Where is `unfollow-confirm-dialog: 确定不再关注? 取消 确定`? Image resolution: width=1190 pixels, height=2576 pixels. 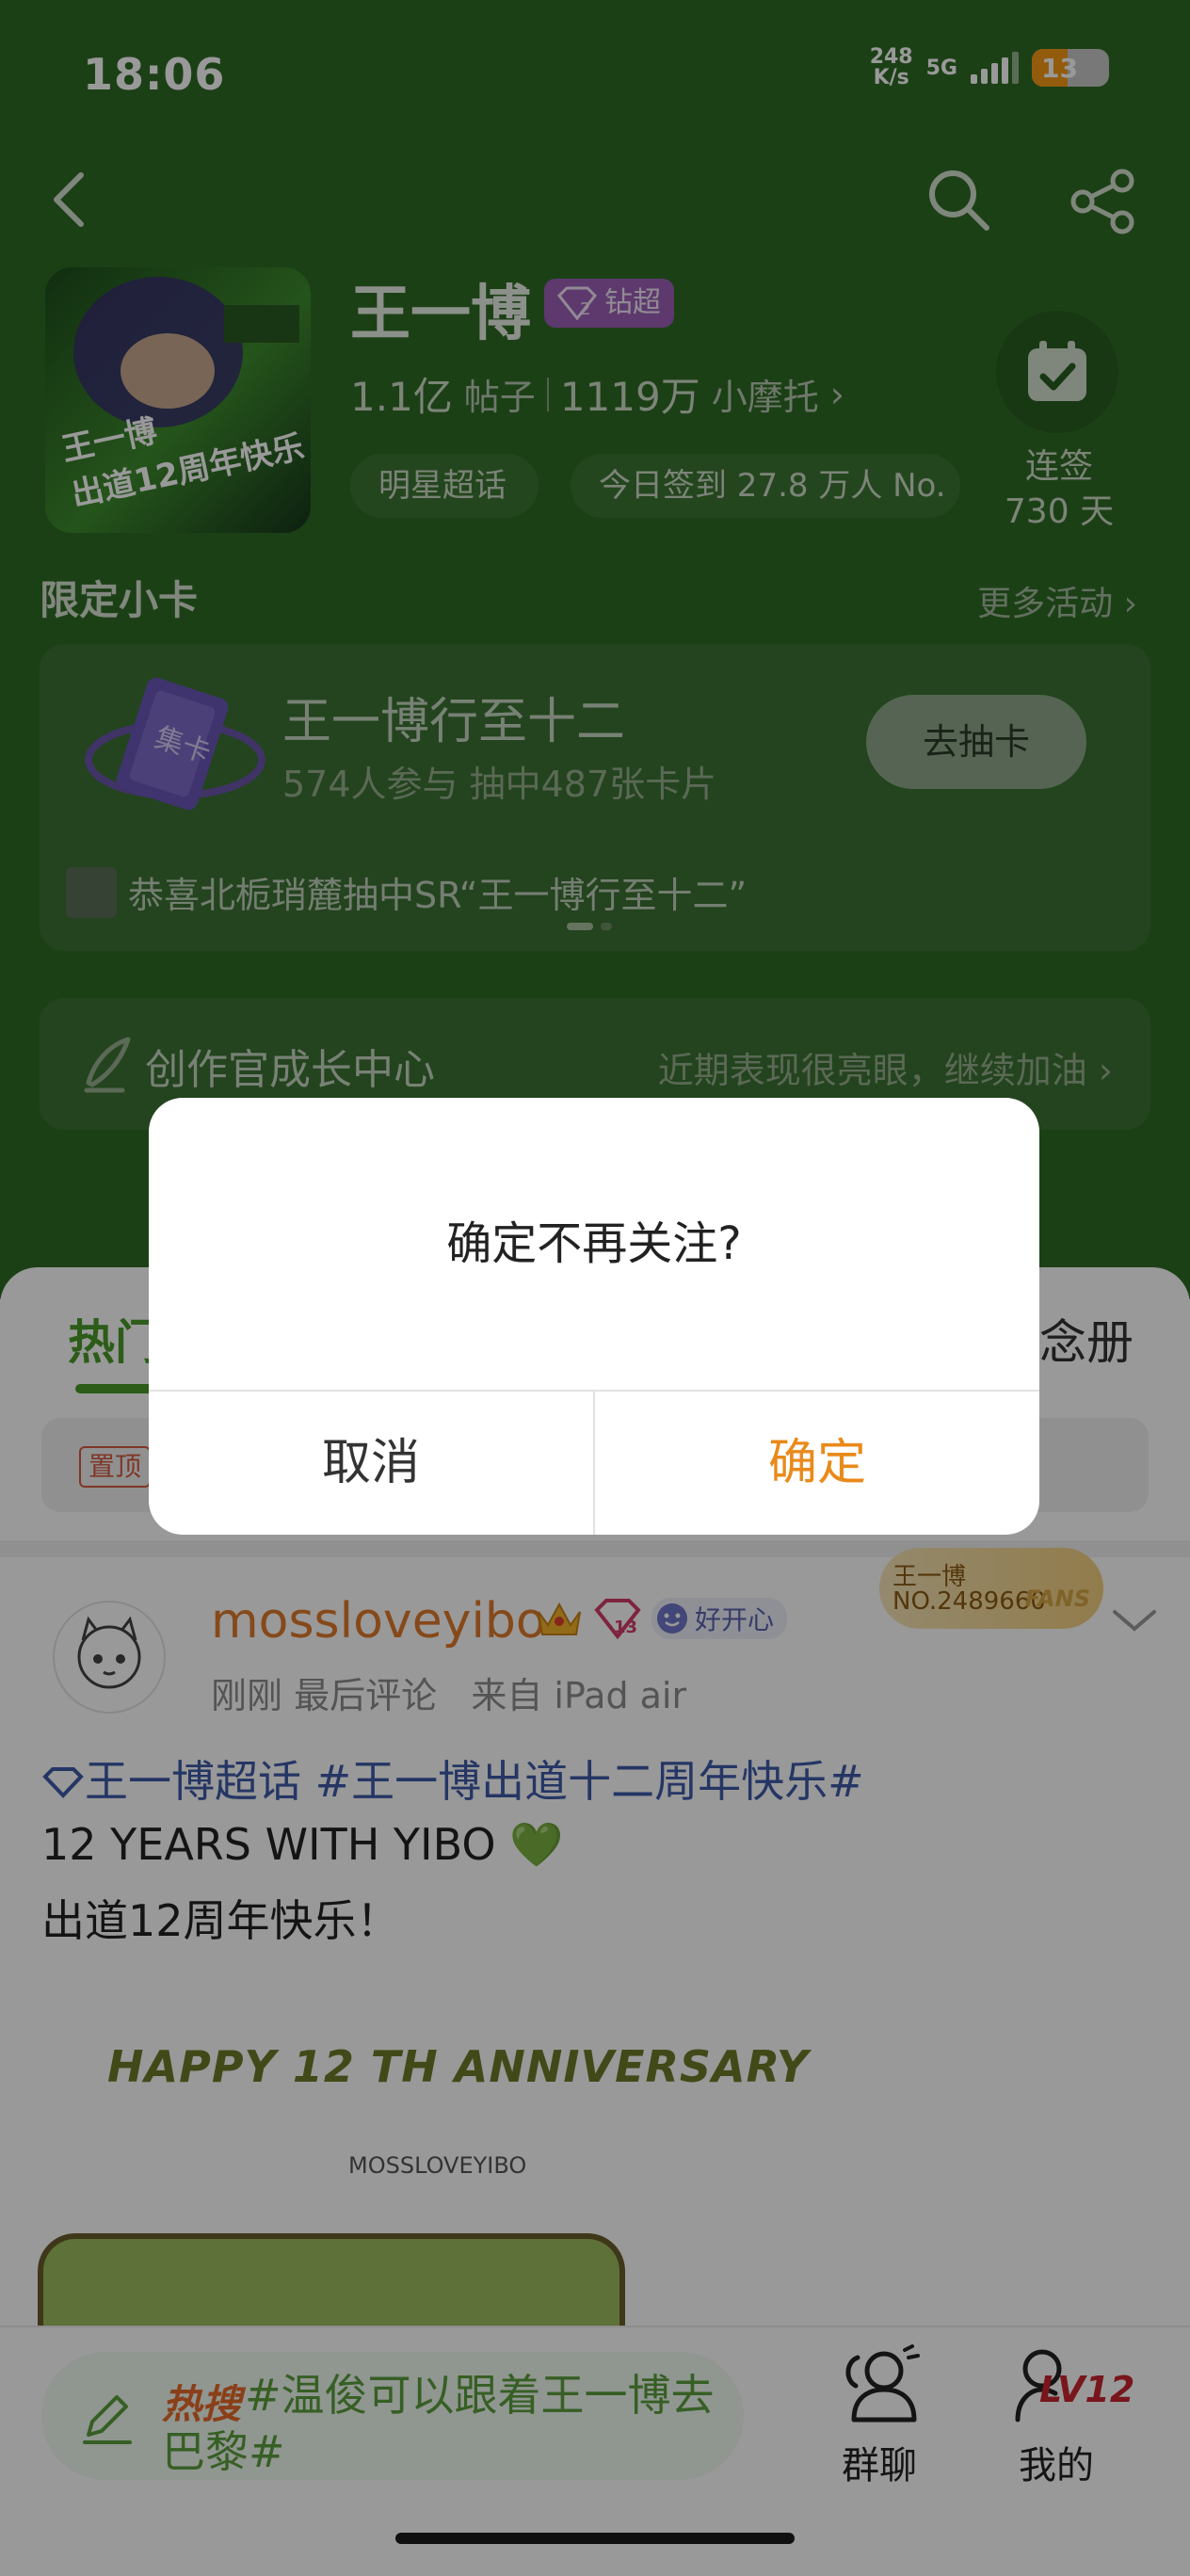
unfollow-confirm-dialog: 确定不再关注? 取消 确定 is located at coordinates (594, 1316).